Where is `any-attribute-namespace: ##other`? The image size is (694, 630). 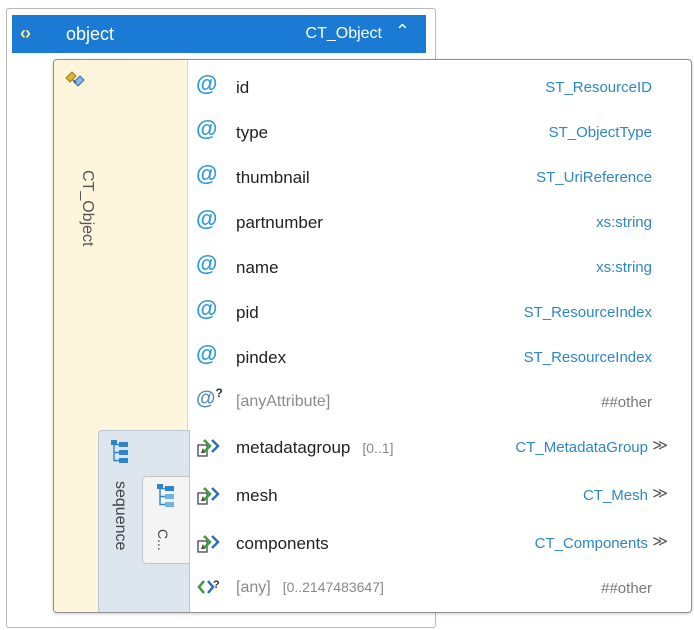
any-attribute-namespace: ##other is located at coordinates (626, 402).